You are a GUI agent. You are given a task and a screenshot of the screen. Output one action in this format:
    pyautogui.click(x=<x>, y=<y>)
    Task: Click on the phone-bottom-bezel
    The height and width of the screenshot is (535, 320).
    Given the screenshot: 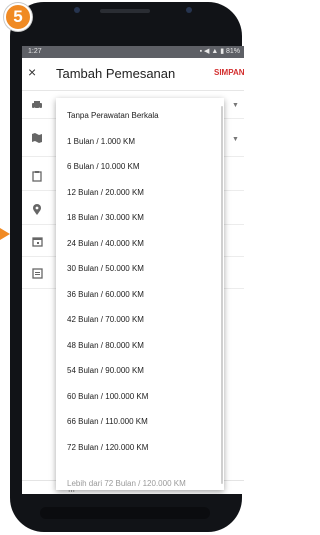 What is the action you would take?
    pyautogui.click(x=125, y=513)
    